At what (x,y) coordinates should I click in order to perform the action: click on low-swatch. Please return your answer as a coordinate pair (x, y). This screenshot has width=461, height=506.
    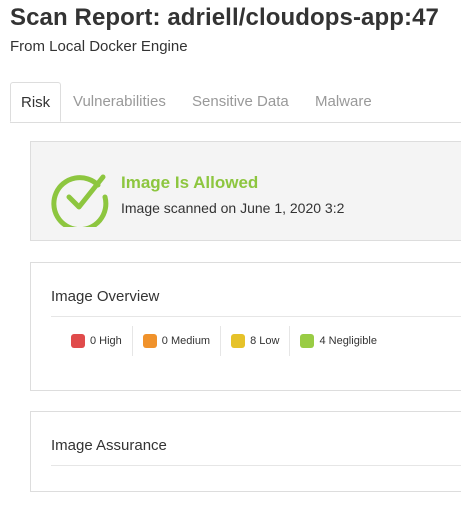
    Looking at the image, I should click on (238, 341).